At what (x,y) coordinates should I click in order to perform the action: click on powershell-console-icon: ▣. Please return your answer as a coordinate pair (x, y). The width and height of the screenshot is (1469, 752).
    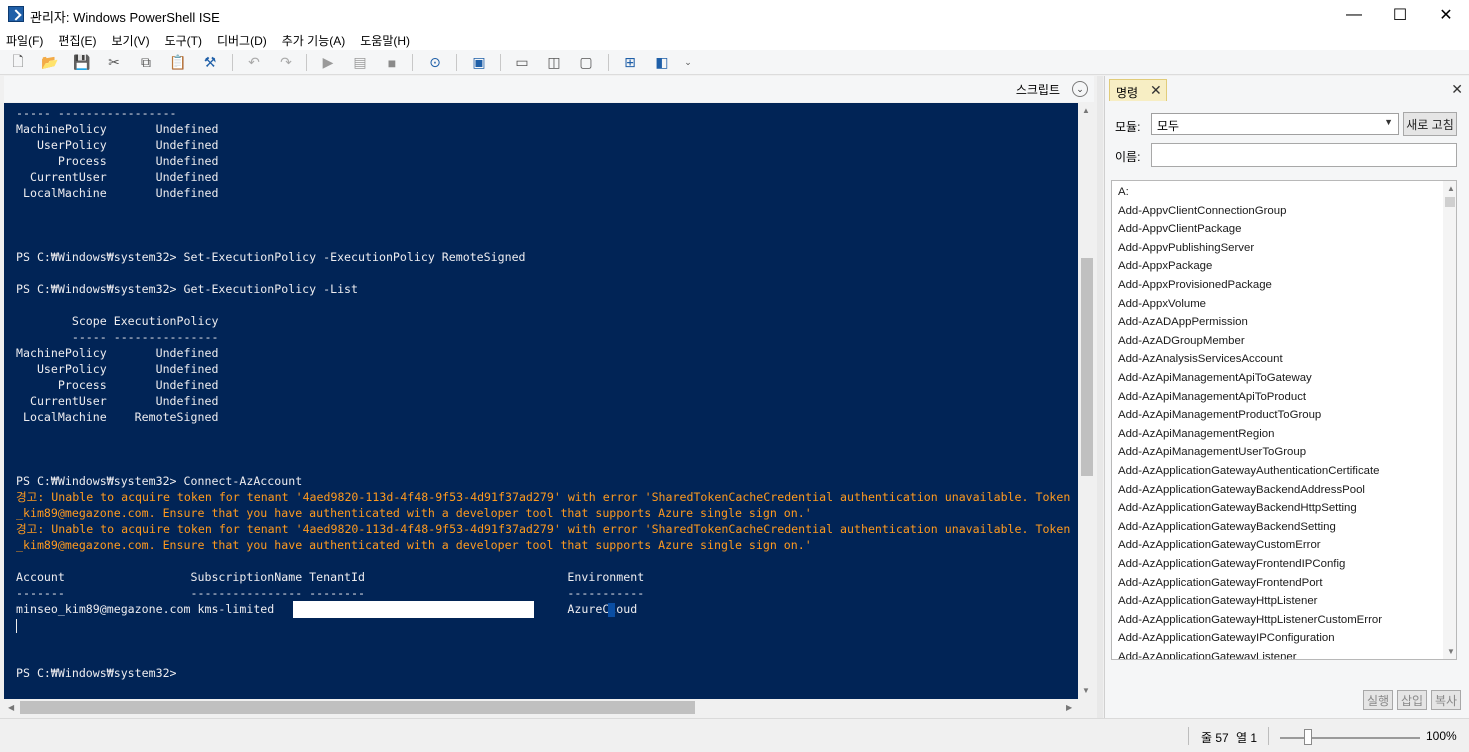
    Looking at the image, I should click on (479, 62).